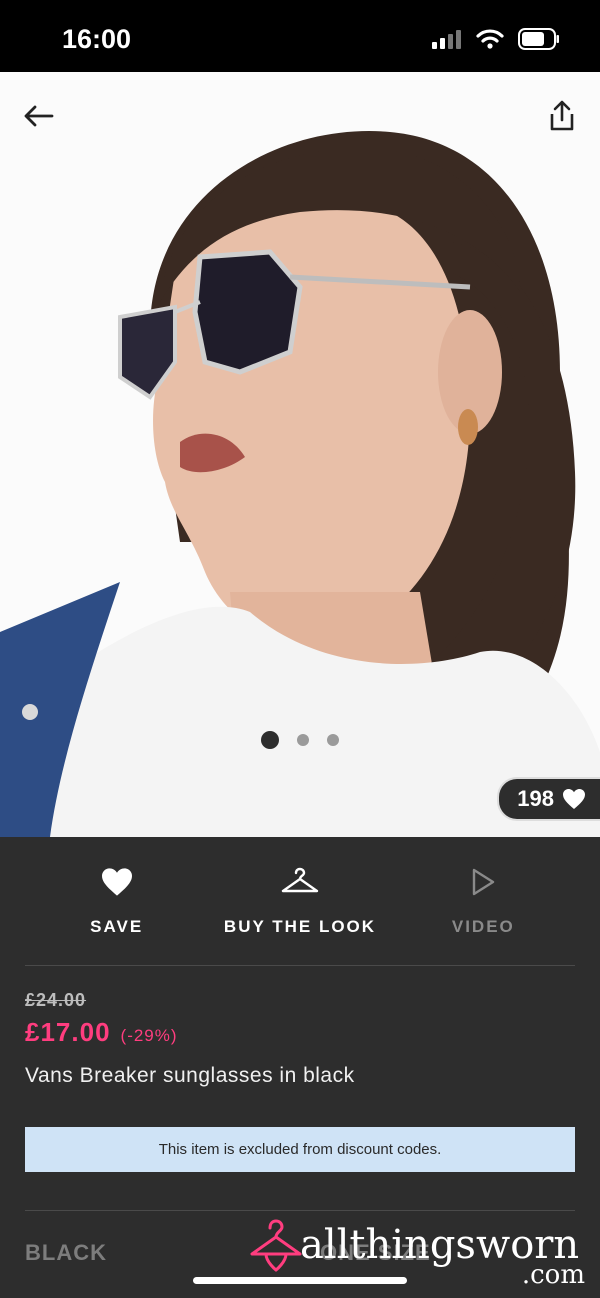 This screenshot has height=1298, width=600. Describe the element at coordinates (276, 1245) in the screenshot. I see `hanger-logo-icon` at that location.